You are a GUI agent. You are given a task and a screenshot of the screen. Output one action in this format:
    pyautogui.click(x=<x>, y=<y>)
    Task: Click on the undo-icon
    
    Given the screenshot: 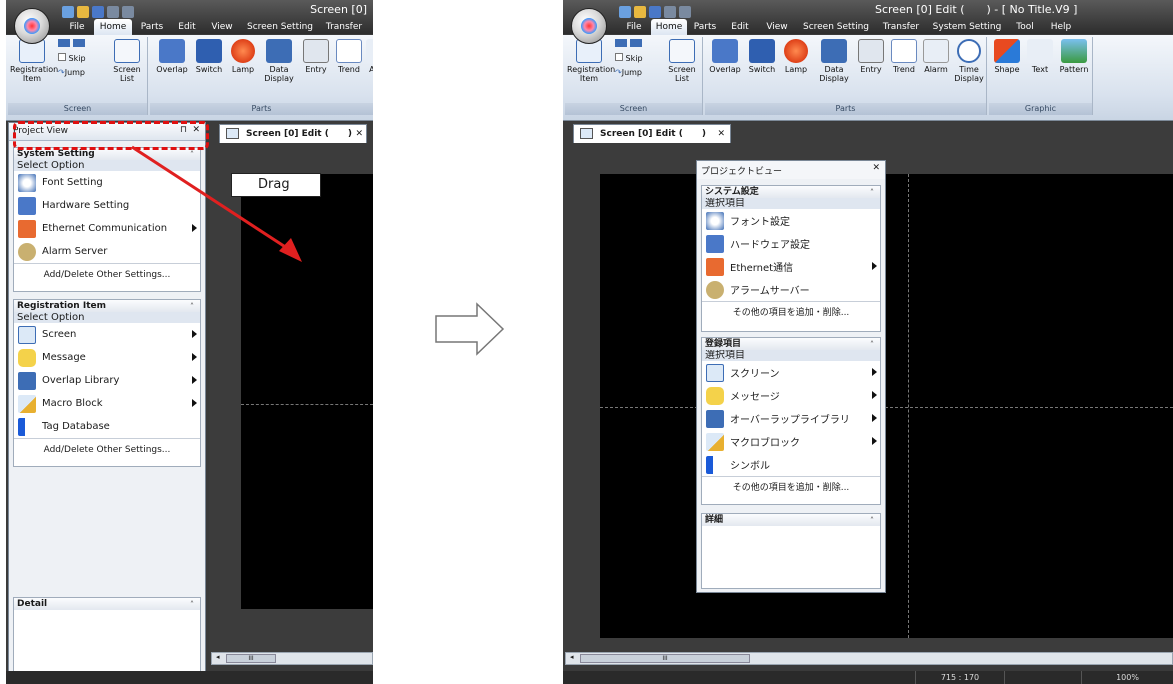 What is the action you would take?
    pyautogui.click(x=670, y=12)
    